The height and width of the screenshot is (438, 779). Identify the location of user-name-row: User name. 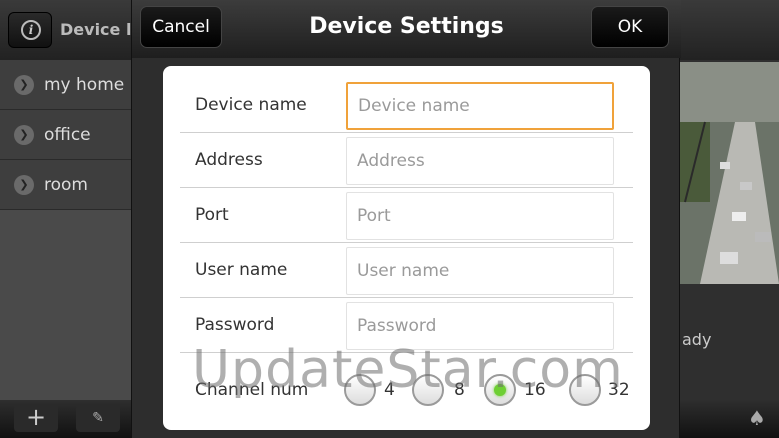
(406, 270).